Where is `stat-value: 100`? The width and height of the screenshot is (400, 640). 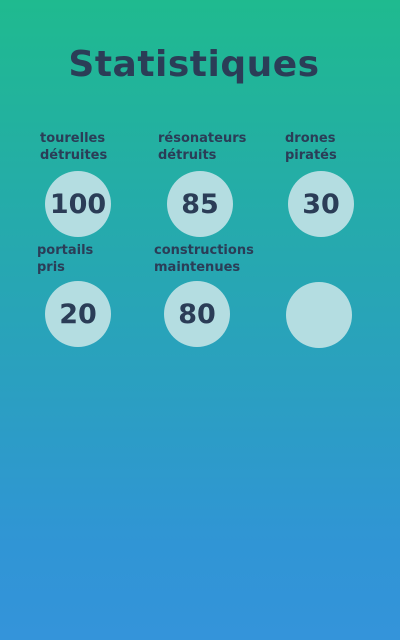
stat-value: 100 is located at coordinates (78, 204).